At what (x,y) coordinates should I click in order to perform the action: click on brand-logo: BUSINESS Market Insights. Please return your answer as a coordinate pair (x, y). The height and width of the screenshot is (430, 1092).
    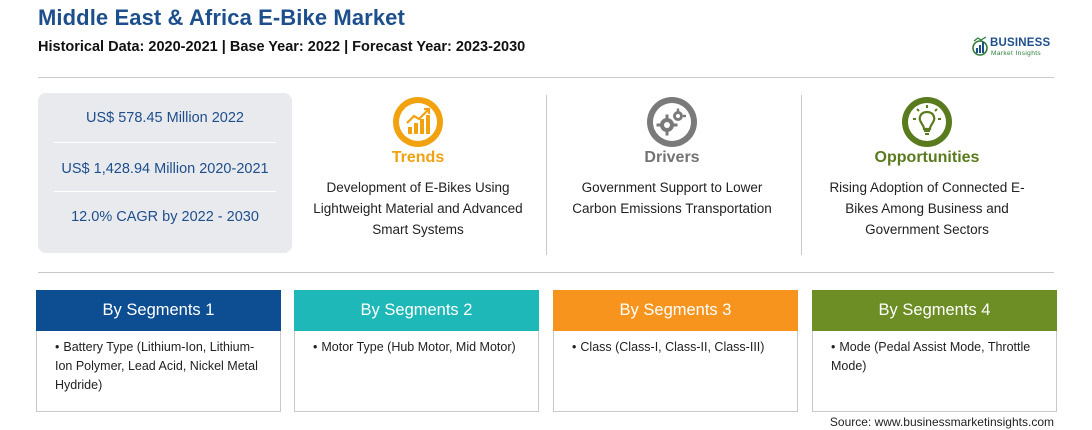
    Looking at the image, I should click on (1017, 49).